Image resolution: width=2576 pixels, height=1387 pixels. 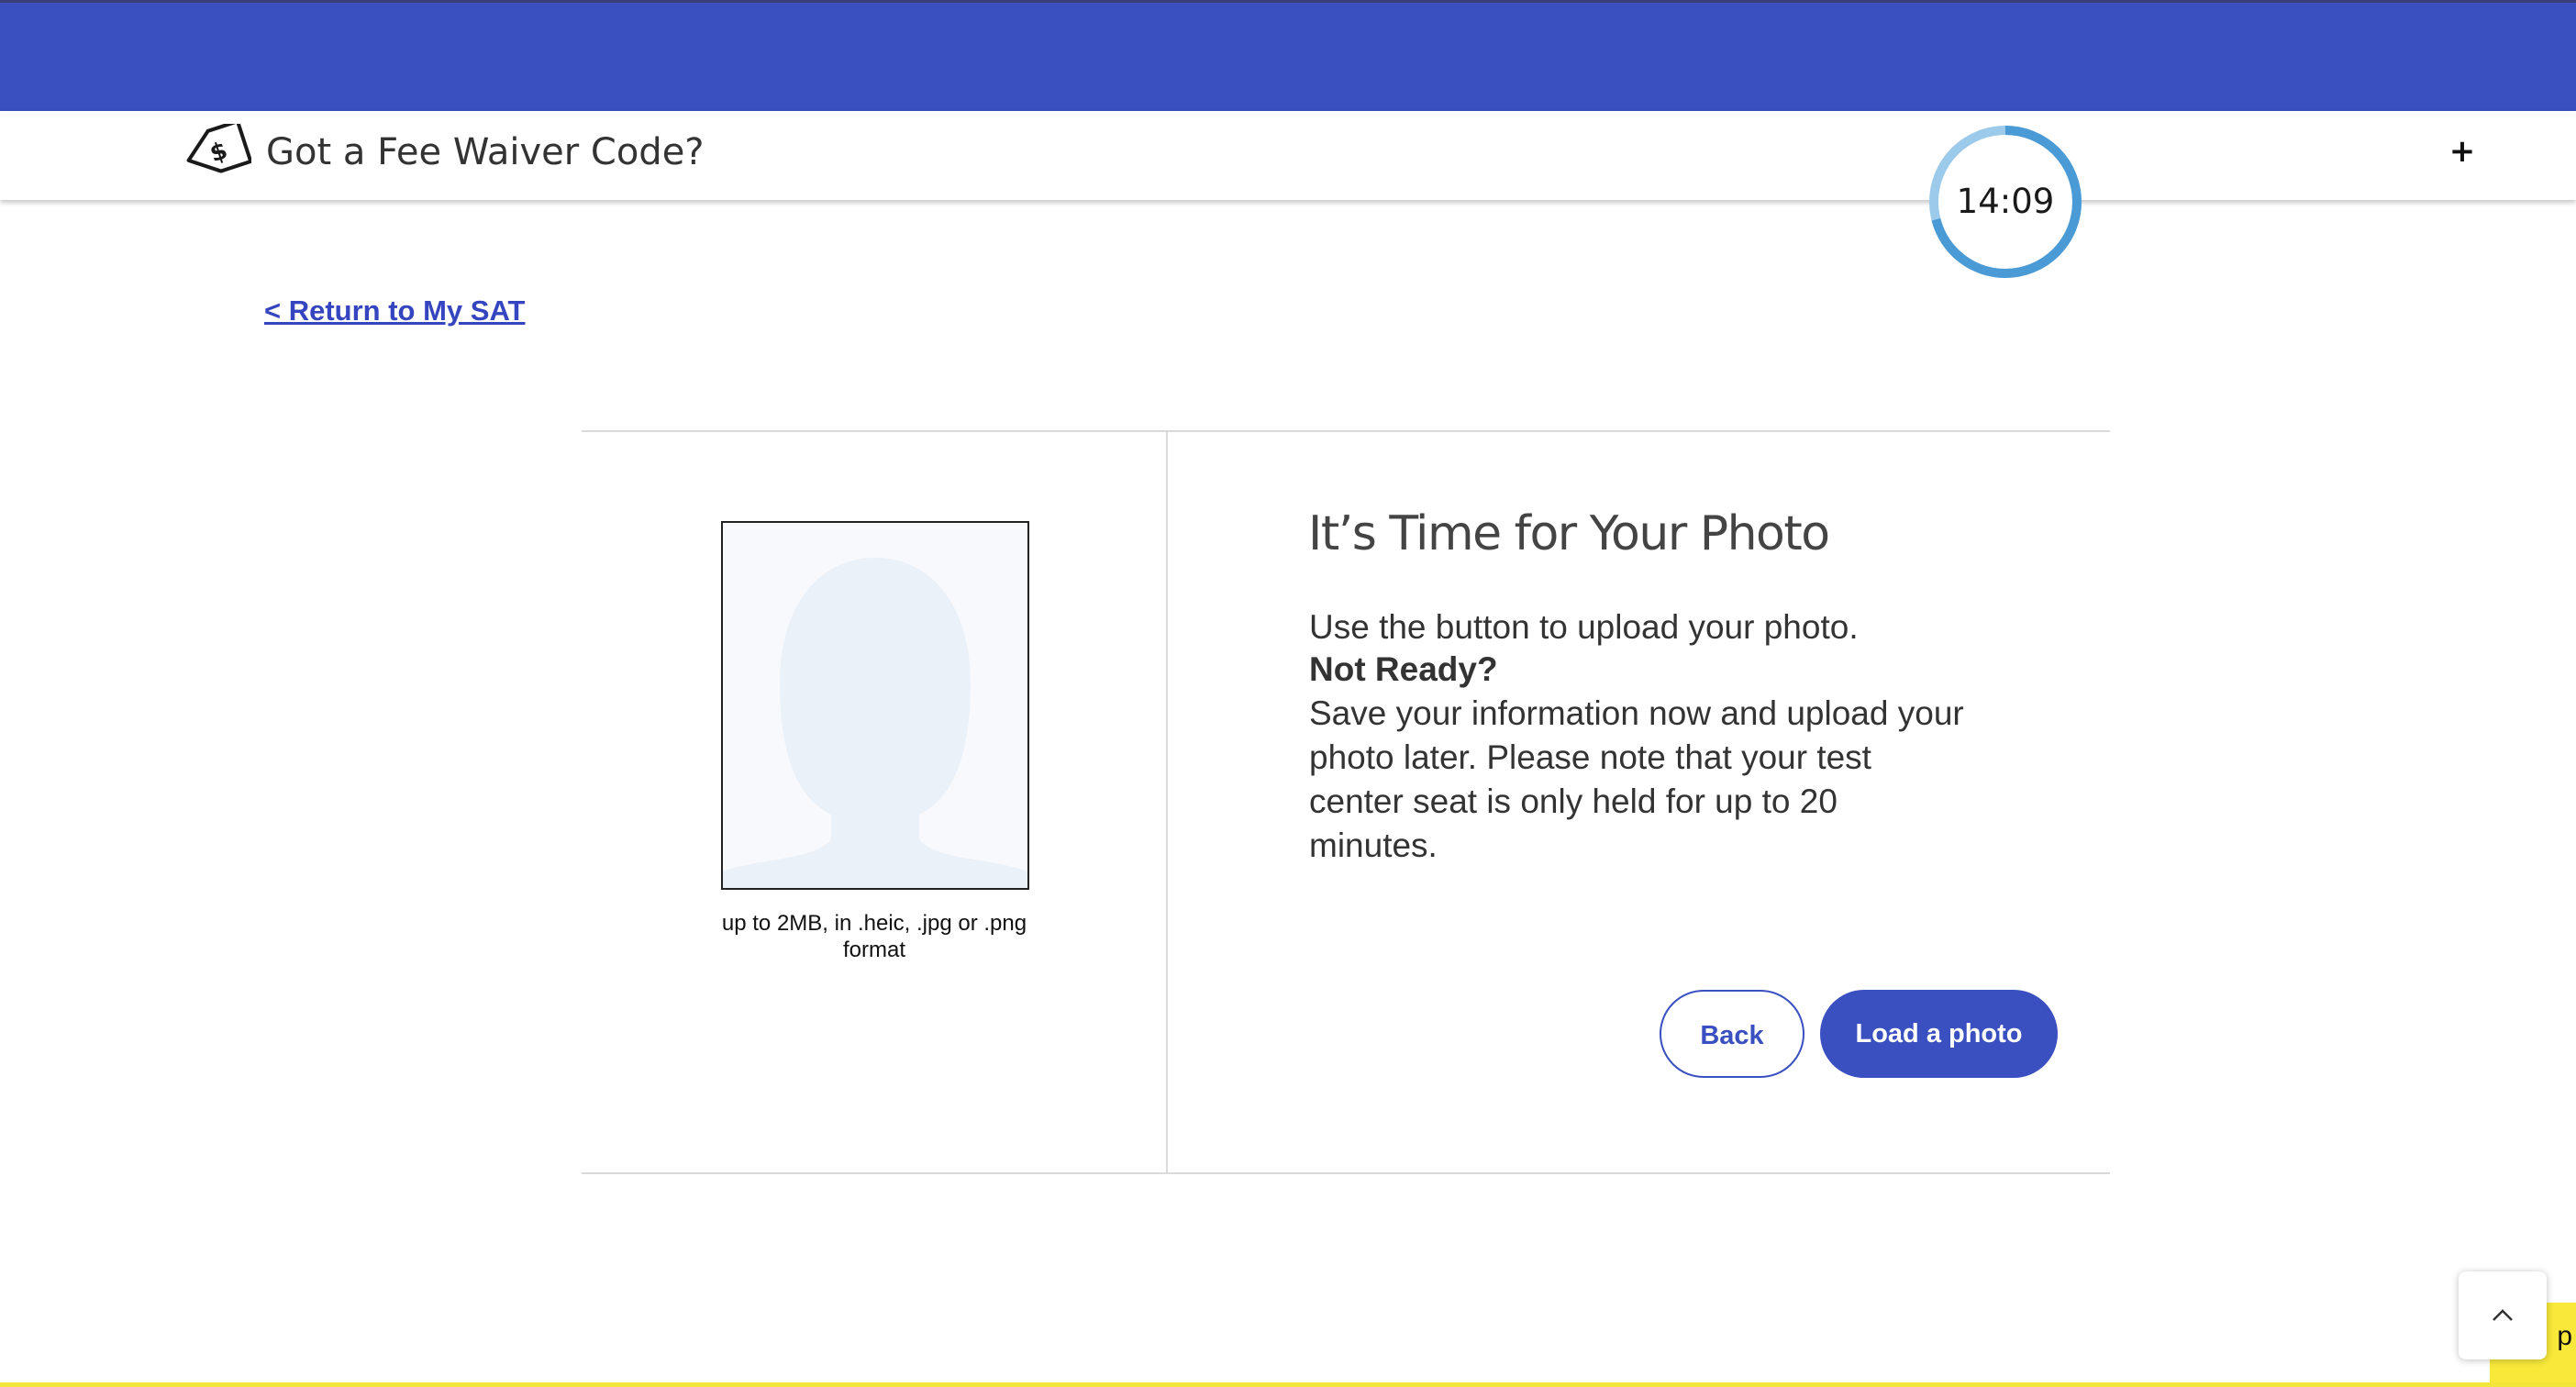 I want to click on load-photo-button: Load a photo, so click(x=1939, y=1034).